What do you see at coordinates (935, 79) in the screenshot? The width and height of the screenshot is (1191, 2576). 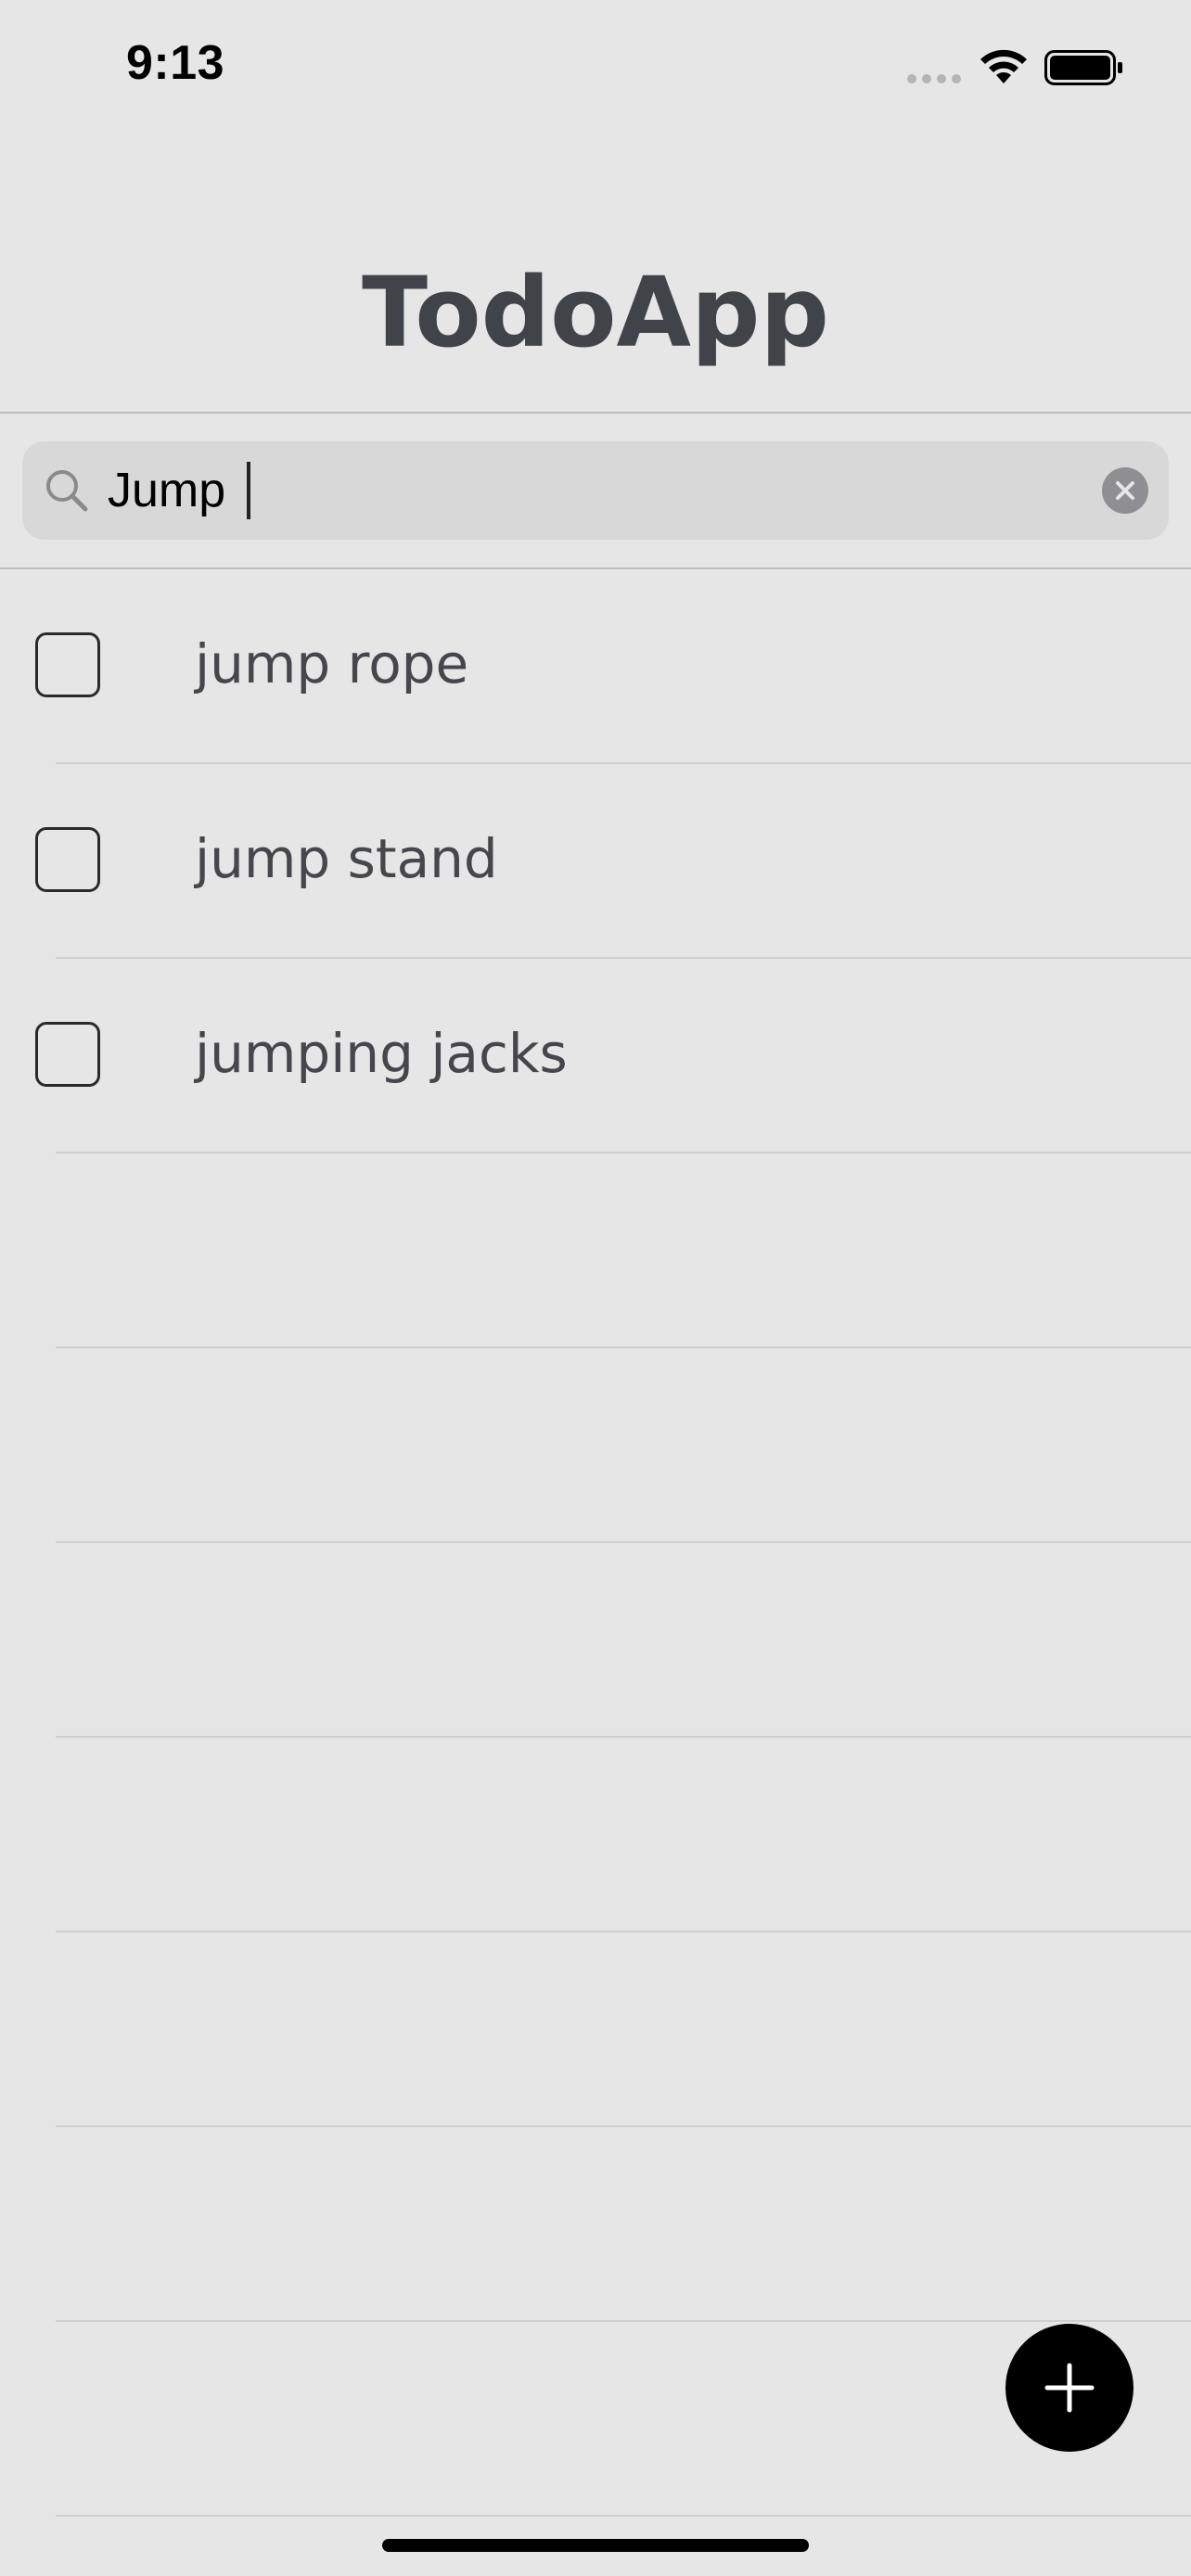 I see `signal-dots-icon` at bounding box center [935, 79].